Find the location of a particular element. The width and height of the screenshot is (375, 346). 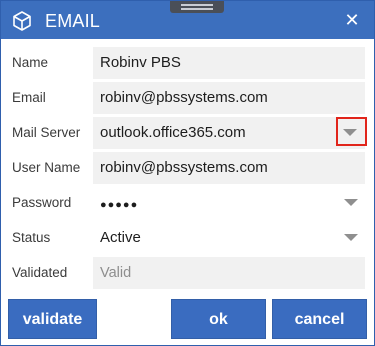

password-row: Password ●●●●● is located at coordinates (187, 203).